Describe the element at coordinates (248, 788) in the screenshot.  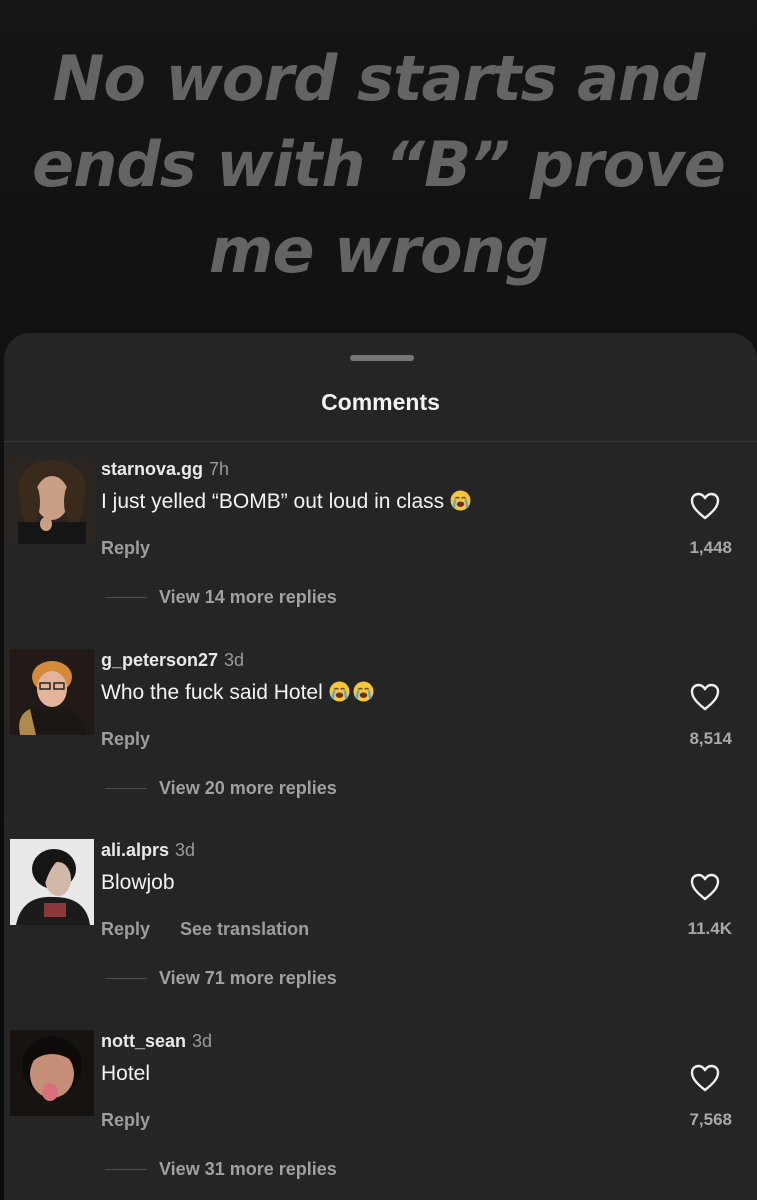
I see `view-replies-label: View 20 more replies` at that location.